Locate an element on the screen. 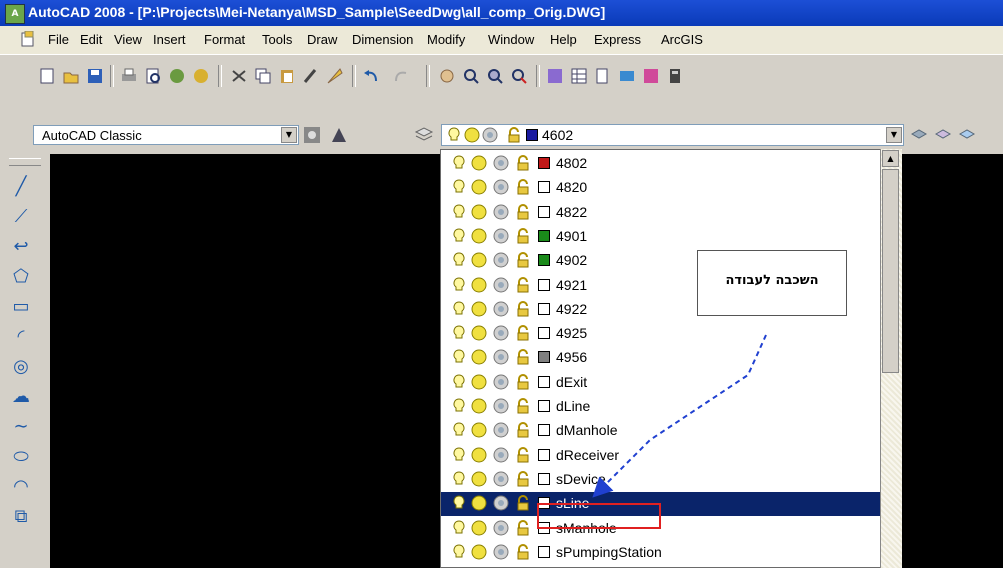 This screenshot has width=1003, height=568. match-properties-icon is located at coordinates (311, 76).